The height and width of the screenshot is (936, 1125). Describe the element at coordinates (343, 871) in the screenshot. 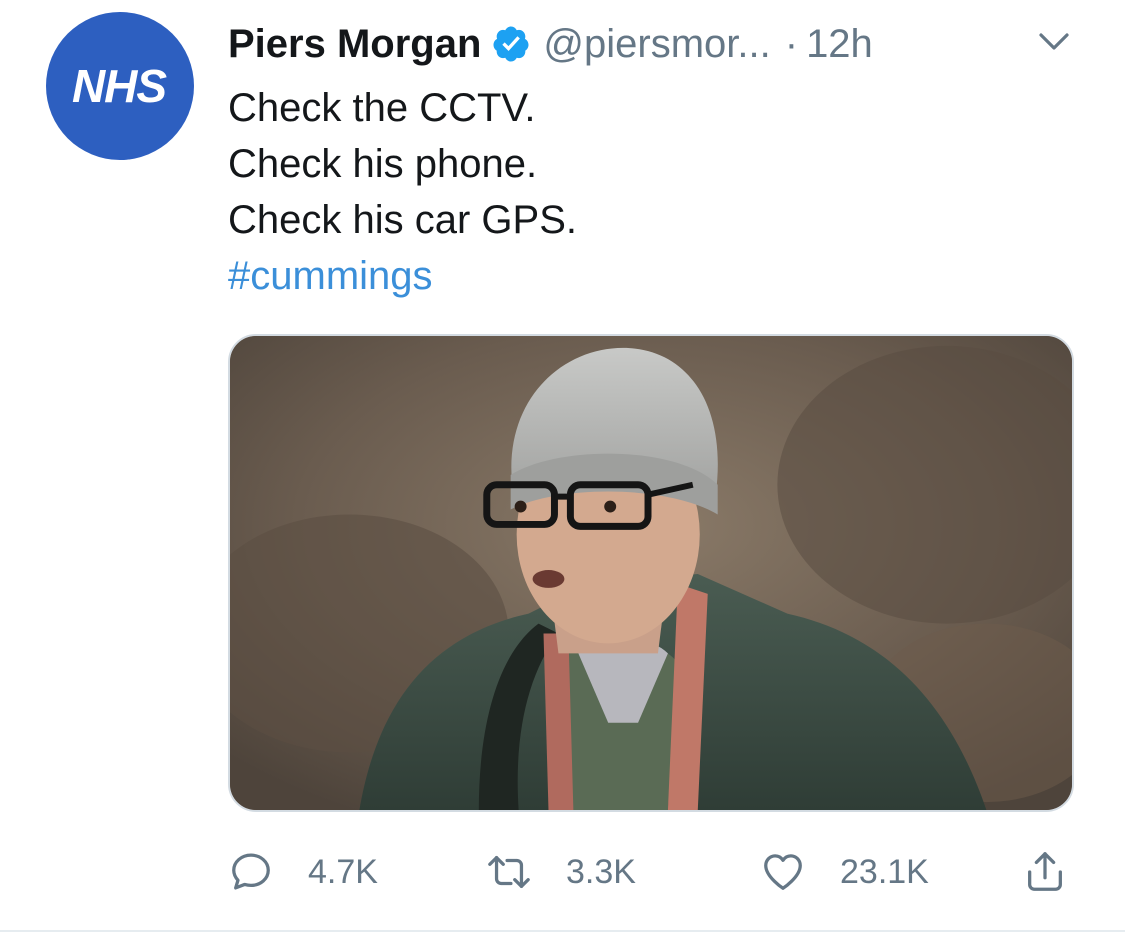

I see `reply-count: 4.7K` at that location.